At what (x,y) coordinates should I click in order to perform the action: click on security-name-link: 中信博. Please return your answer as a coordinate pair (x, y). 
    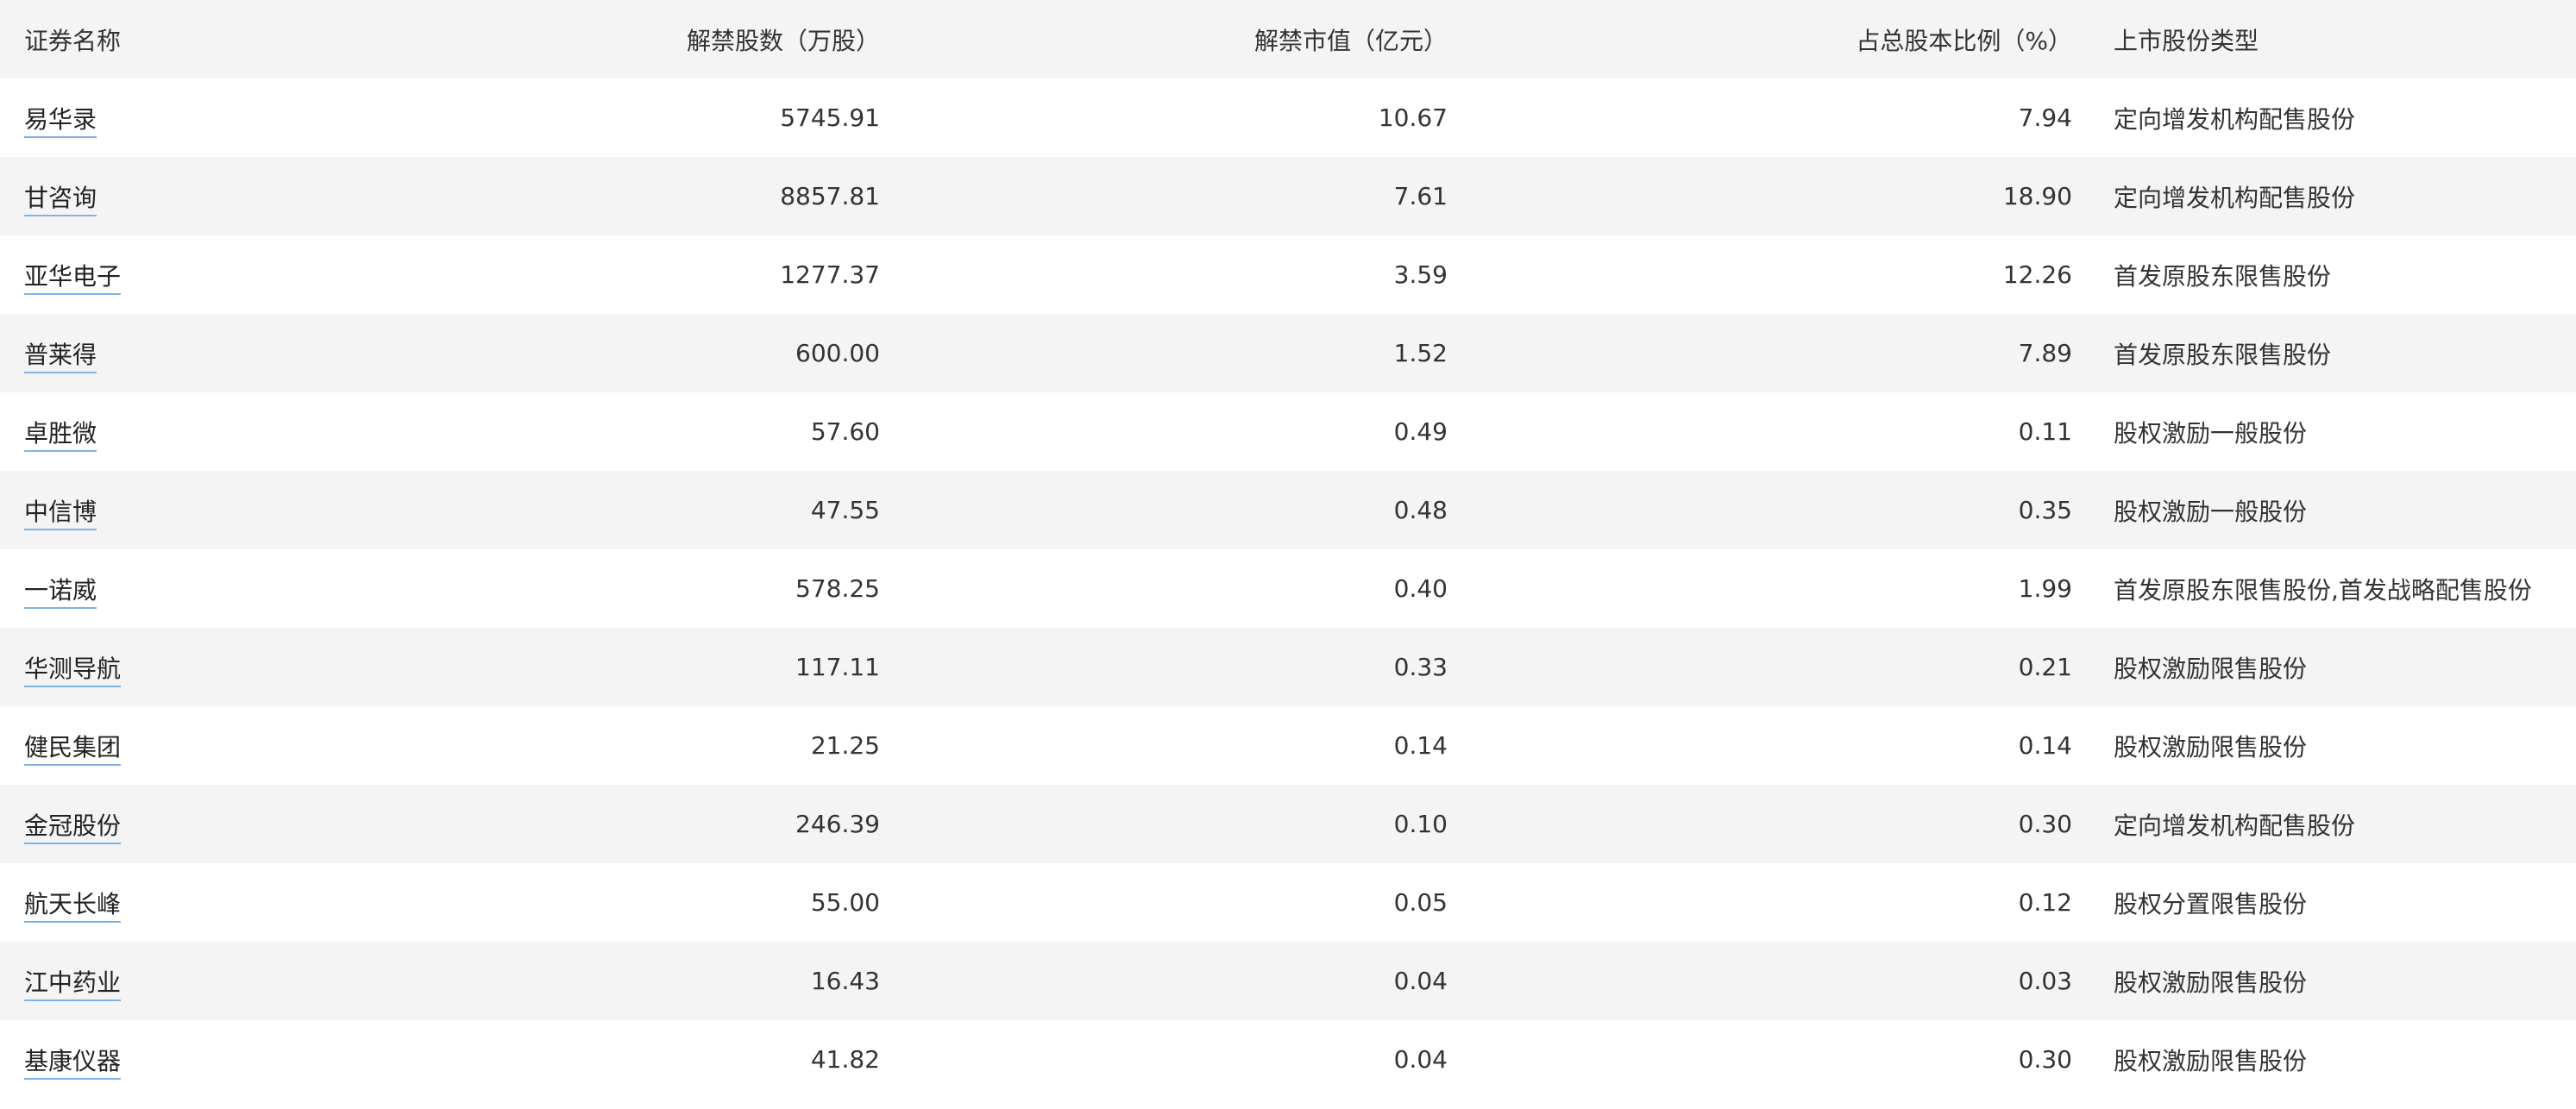
    Looking at the image, I should click on (61, 513).